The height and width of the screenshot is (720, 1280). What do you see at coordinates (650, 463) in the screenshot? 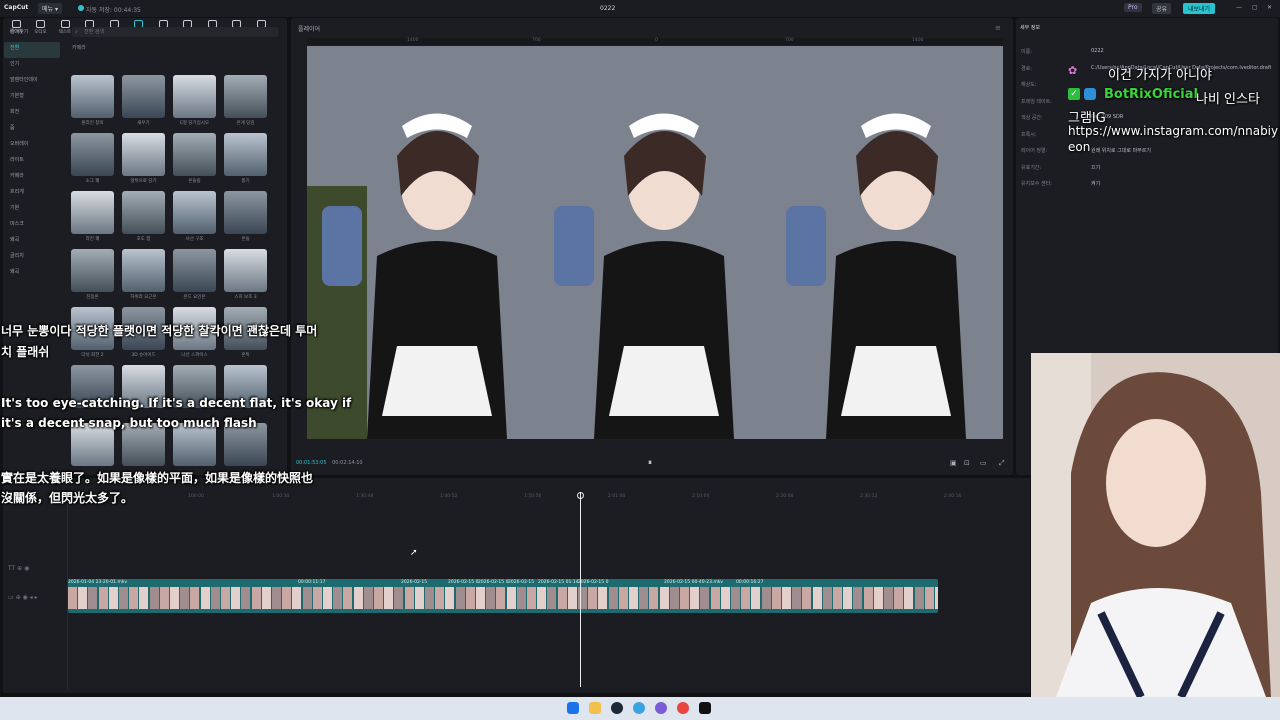
I see `pause-icon: ⏸` at bounding box center [650, 463].